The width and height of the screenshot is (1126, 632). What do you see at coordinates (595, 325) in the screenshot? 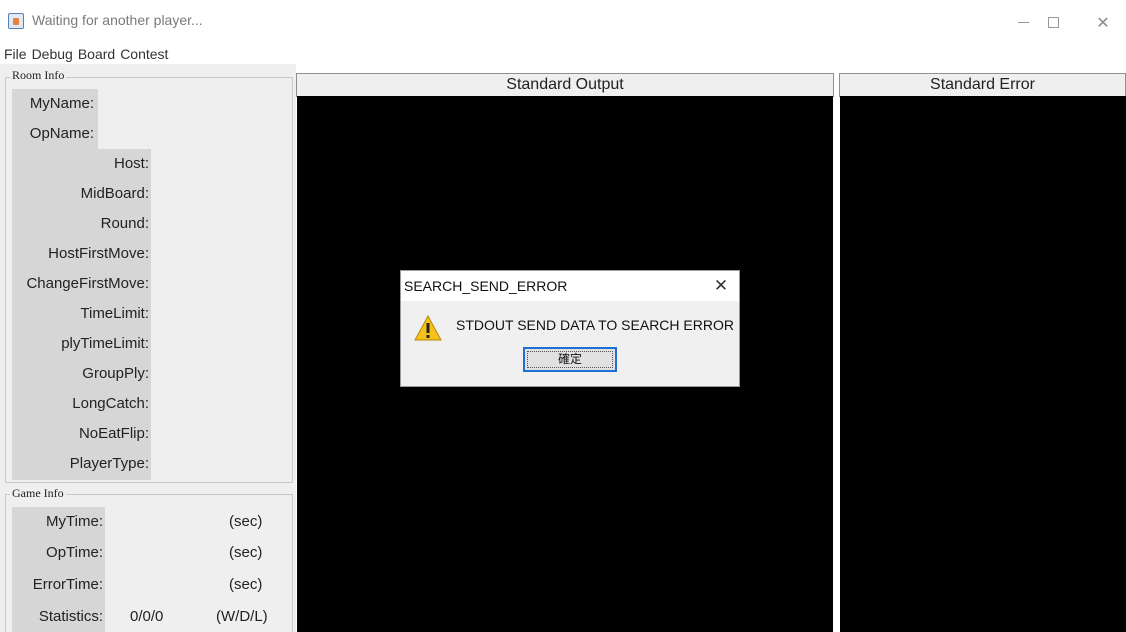
I see `dialog-message: STDOUT SEND DATA TO SEARCH ERROR` at bounding box center [595, 325].